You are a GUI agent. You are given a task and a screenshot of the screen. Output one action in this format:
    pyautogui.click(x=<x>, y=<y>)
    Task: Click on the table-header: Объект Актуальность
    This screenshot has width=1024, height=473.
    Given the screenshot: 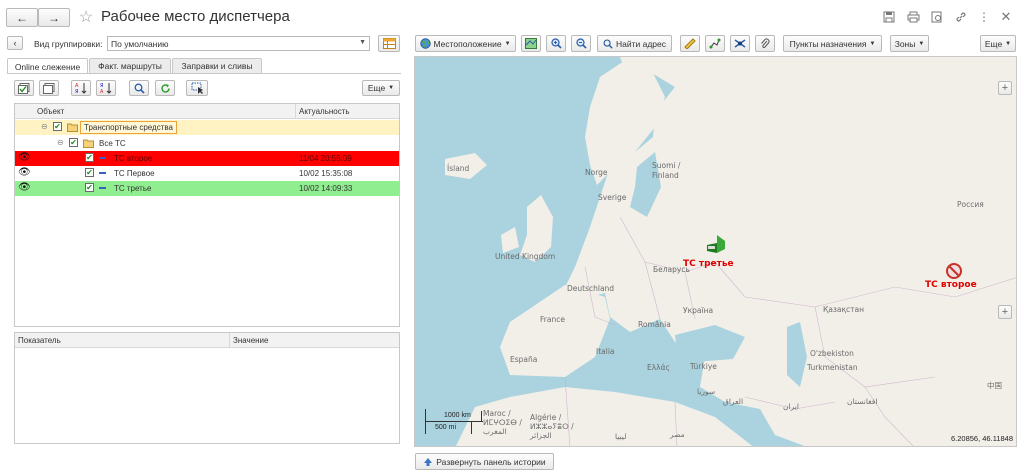 What is the action you would take?
    pyautogui.click(x=207, y=111)
    